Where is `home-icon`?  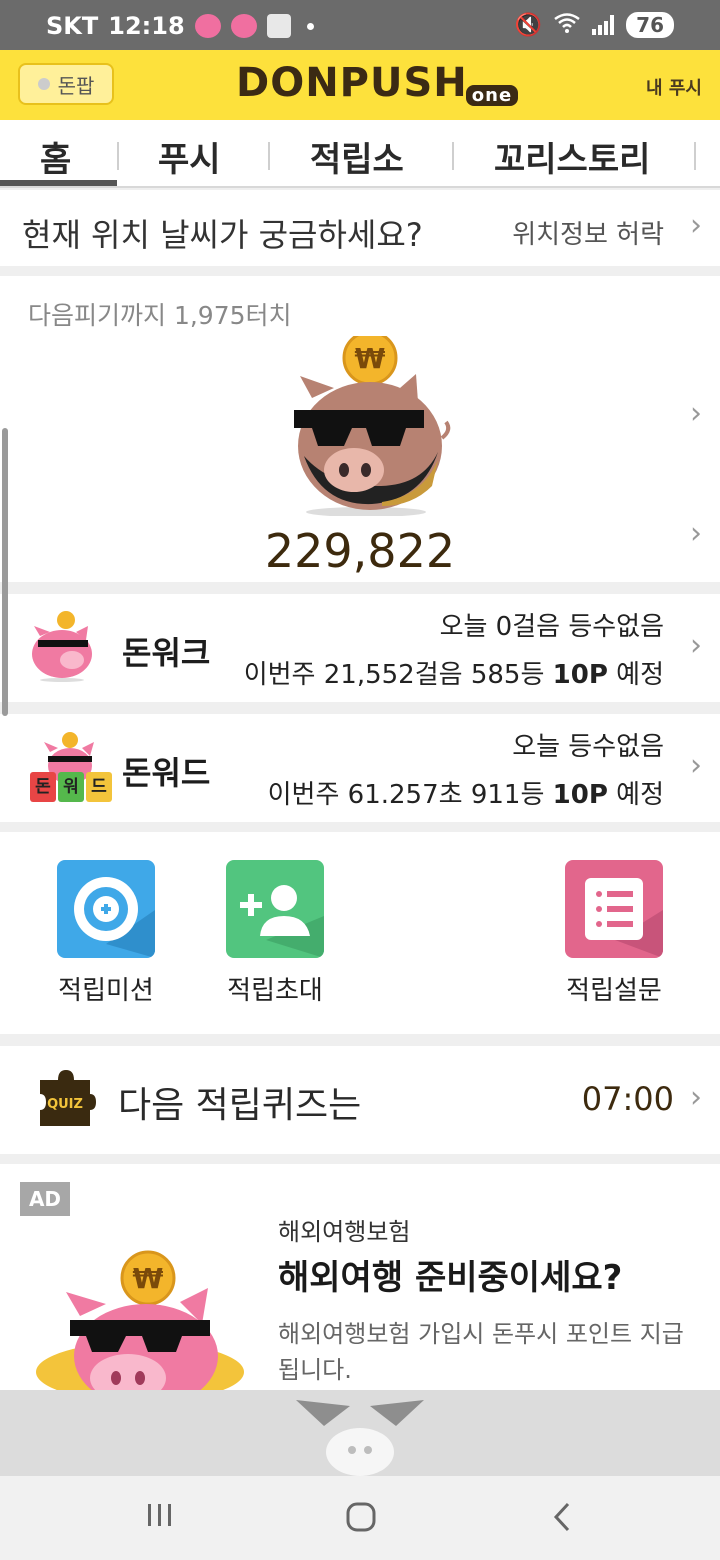 home-icon is located at coordinates (361, 1517).